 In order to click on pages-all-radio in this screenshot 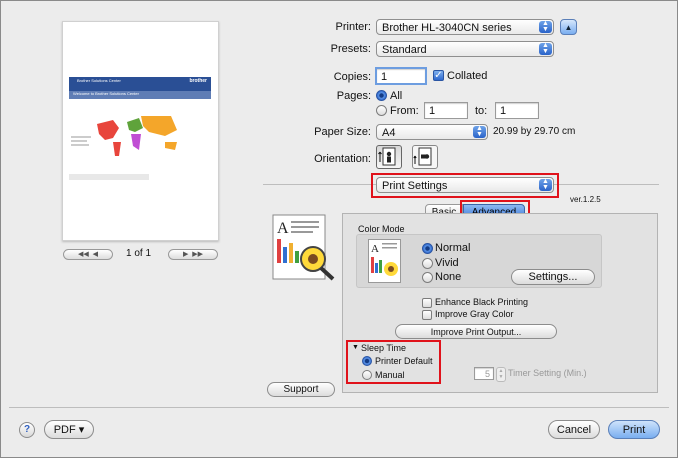, I will do `click(381, 95)`.